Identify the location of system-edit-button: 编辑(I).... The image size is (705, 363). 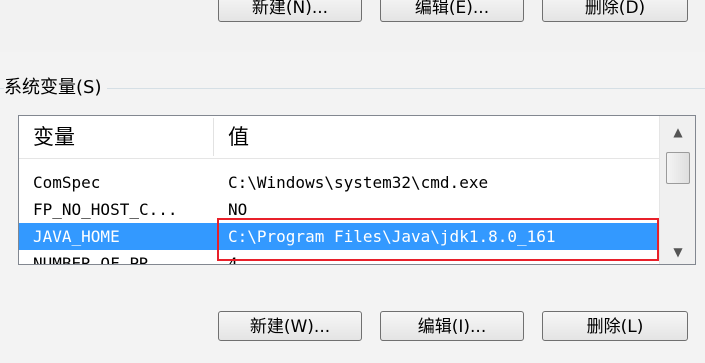
(452, 326).